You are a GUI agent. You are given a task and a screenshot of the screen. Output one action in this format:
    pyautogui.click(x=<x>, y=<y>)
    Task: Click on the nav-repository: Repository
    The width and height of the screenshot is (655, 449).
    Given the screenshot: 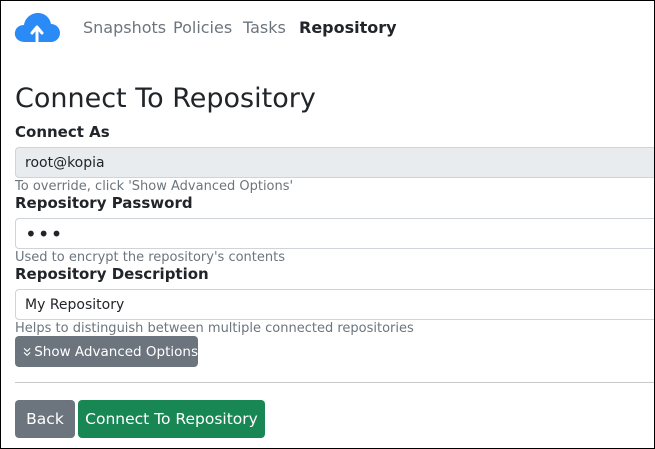 What is the action you would take?
    pyautogui.click(x=348, y=28)
    